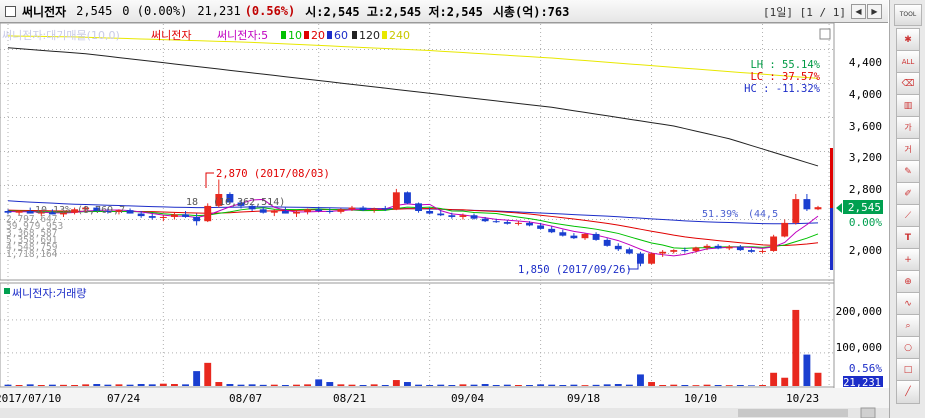  What do you see at coordinates (908, 216) in the screenshot?
I see `trend-line-icon: ⟋` at bounding box center [908, 216].